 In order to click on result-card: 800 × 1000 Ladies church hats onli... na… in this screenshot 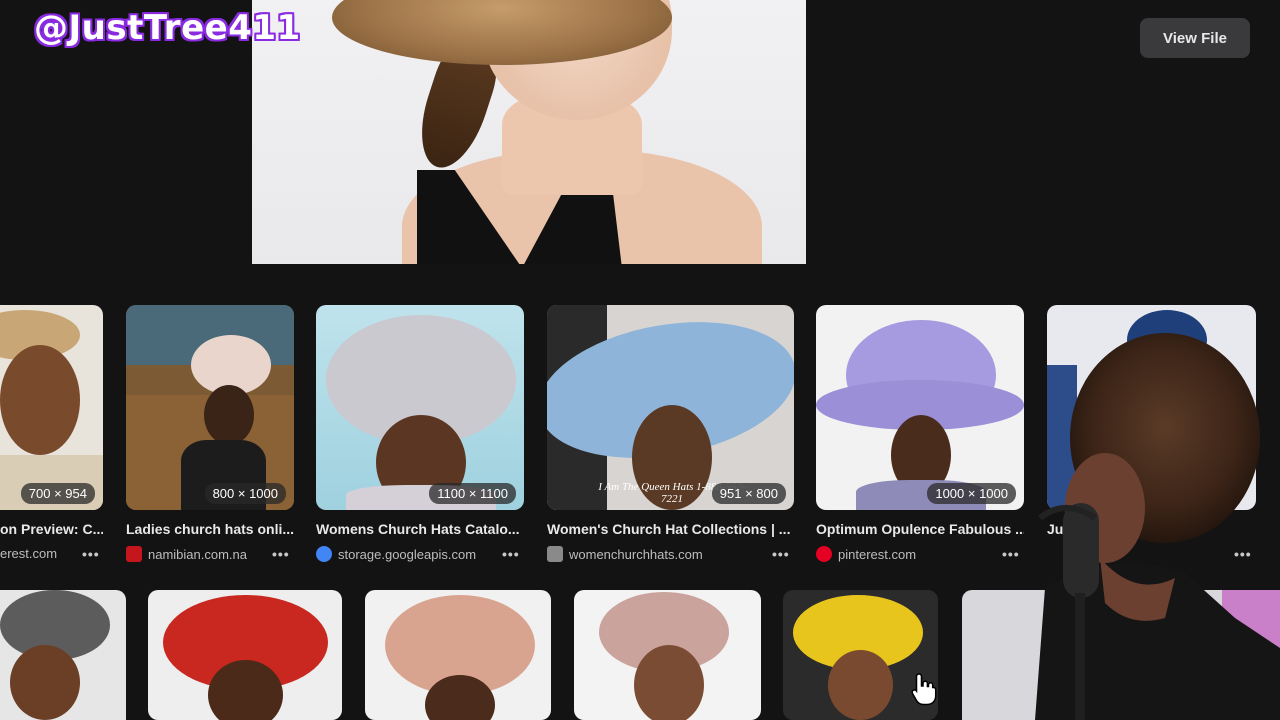, I will do `click(210, 435)`.